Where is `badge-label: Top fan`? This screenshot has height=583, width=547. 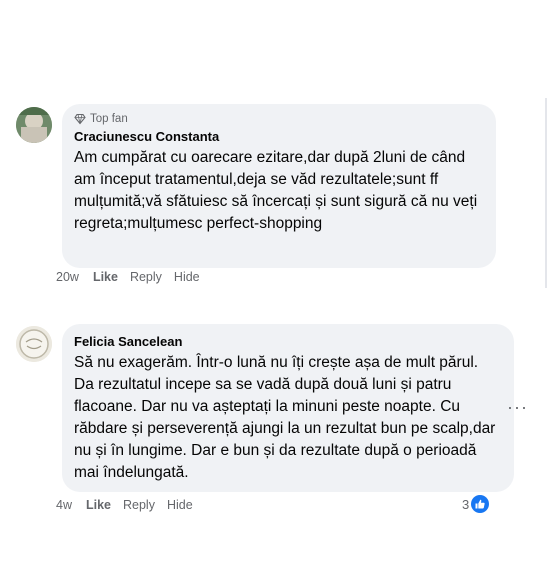
badge-label: Top fan is located at coordinates (109, 119).